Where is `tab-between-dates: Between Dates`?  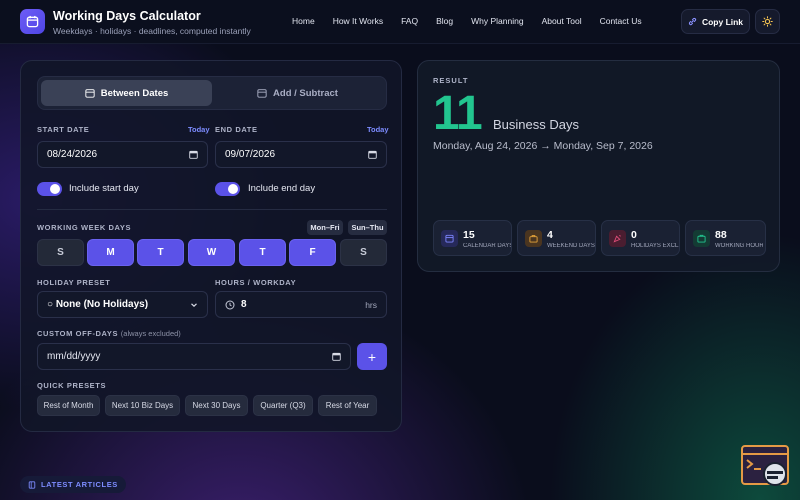
tab-between-dates: Between Dates is located at coordinates (126, 93).